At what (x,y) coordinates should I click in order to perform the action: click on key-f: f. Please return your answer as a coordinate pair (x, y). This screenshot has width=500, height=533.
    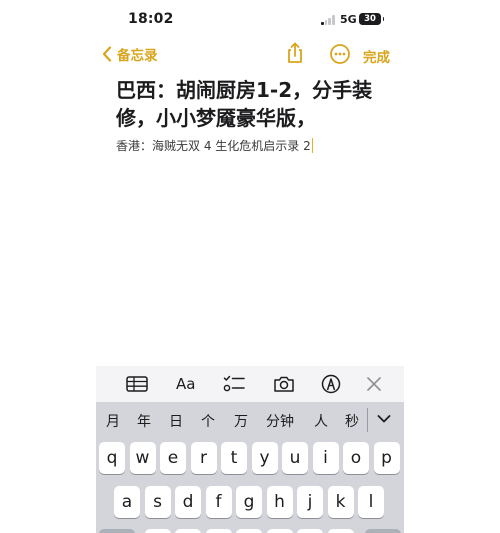
    Looking at the image, I should click on (218, 502).